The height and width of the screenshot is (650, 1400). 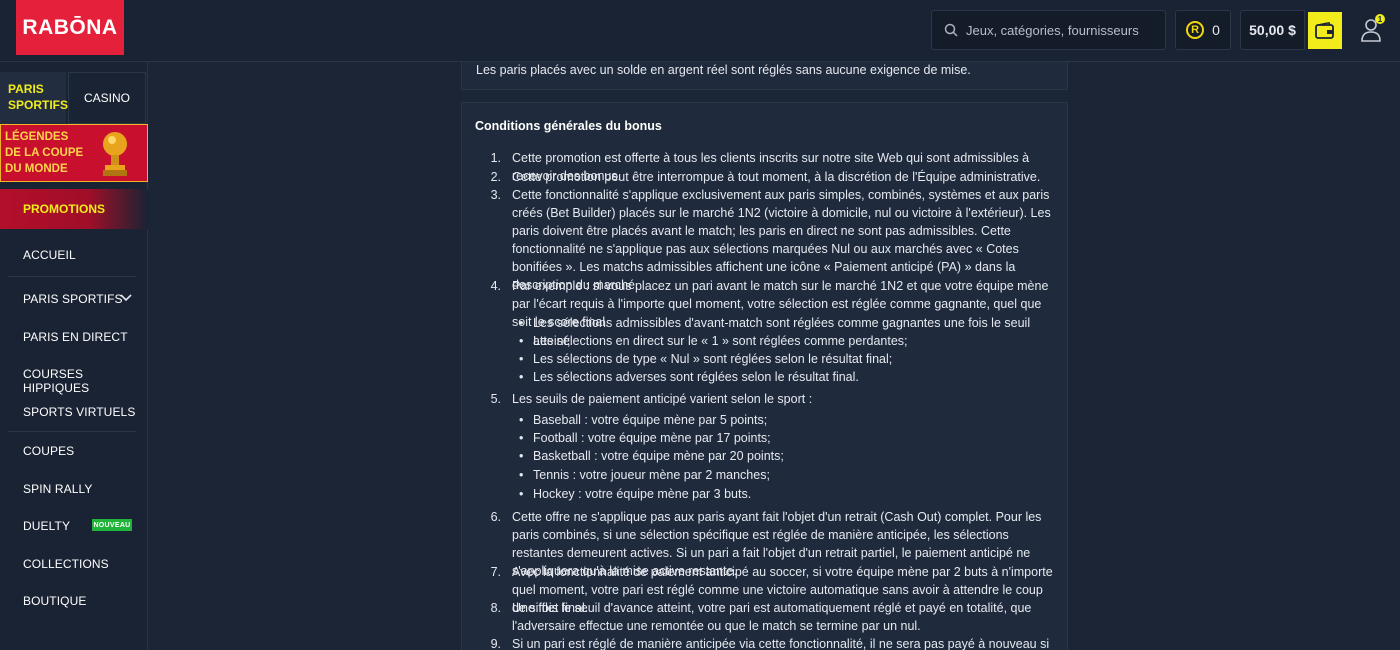 I want to click on world-cup-legends-banner: LÉGENDES DE LA COUPE DU MONDE, so click(x=74, y=153).